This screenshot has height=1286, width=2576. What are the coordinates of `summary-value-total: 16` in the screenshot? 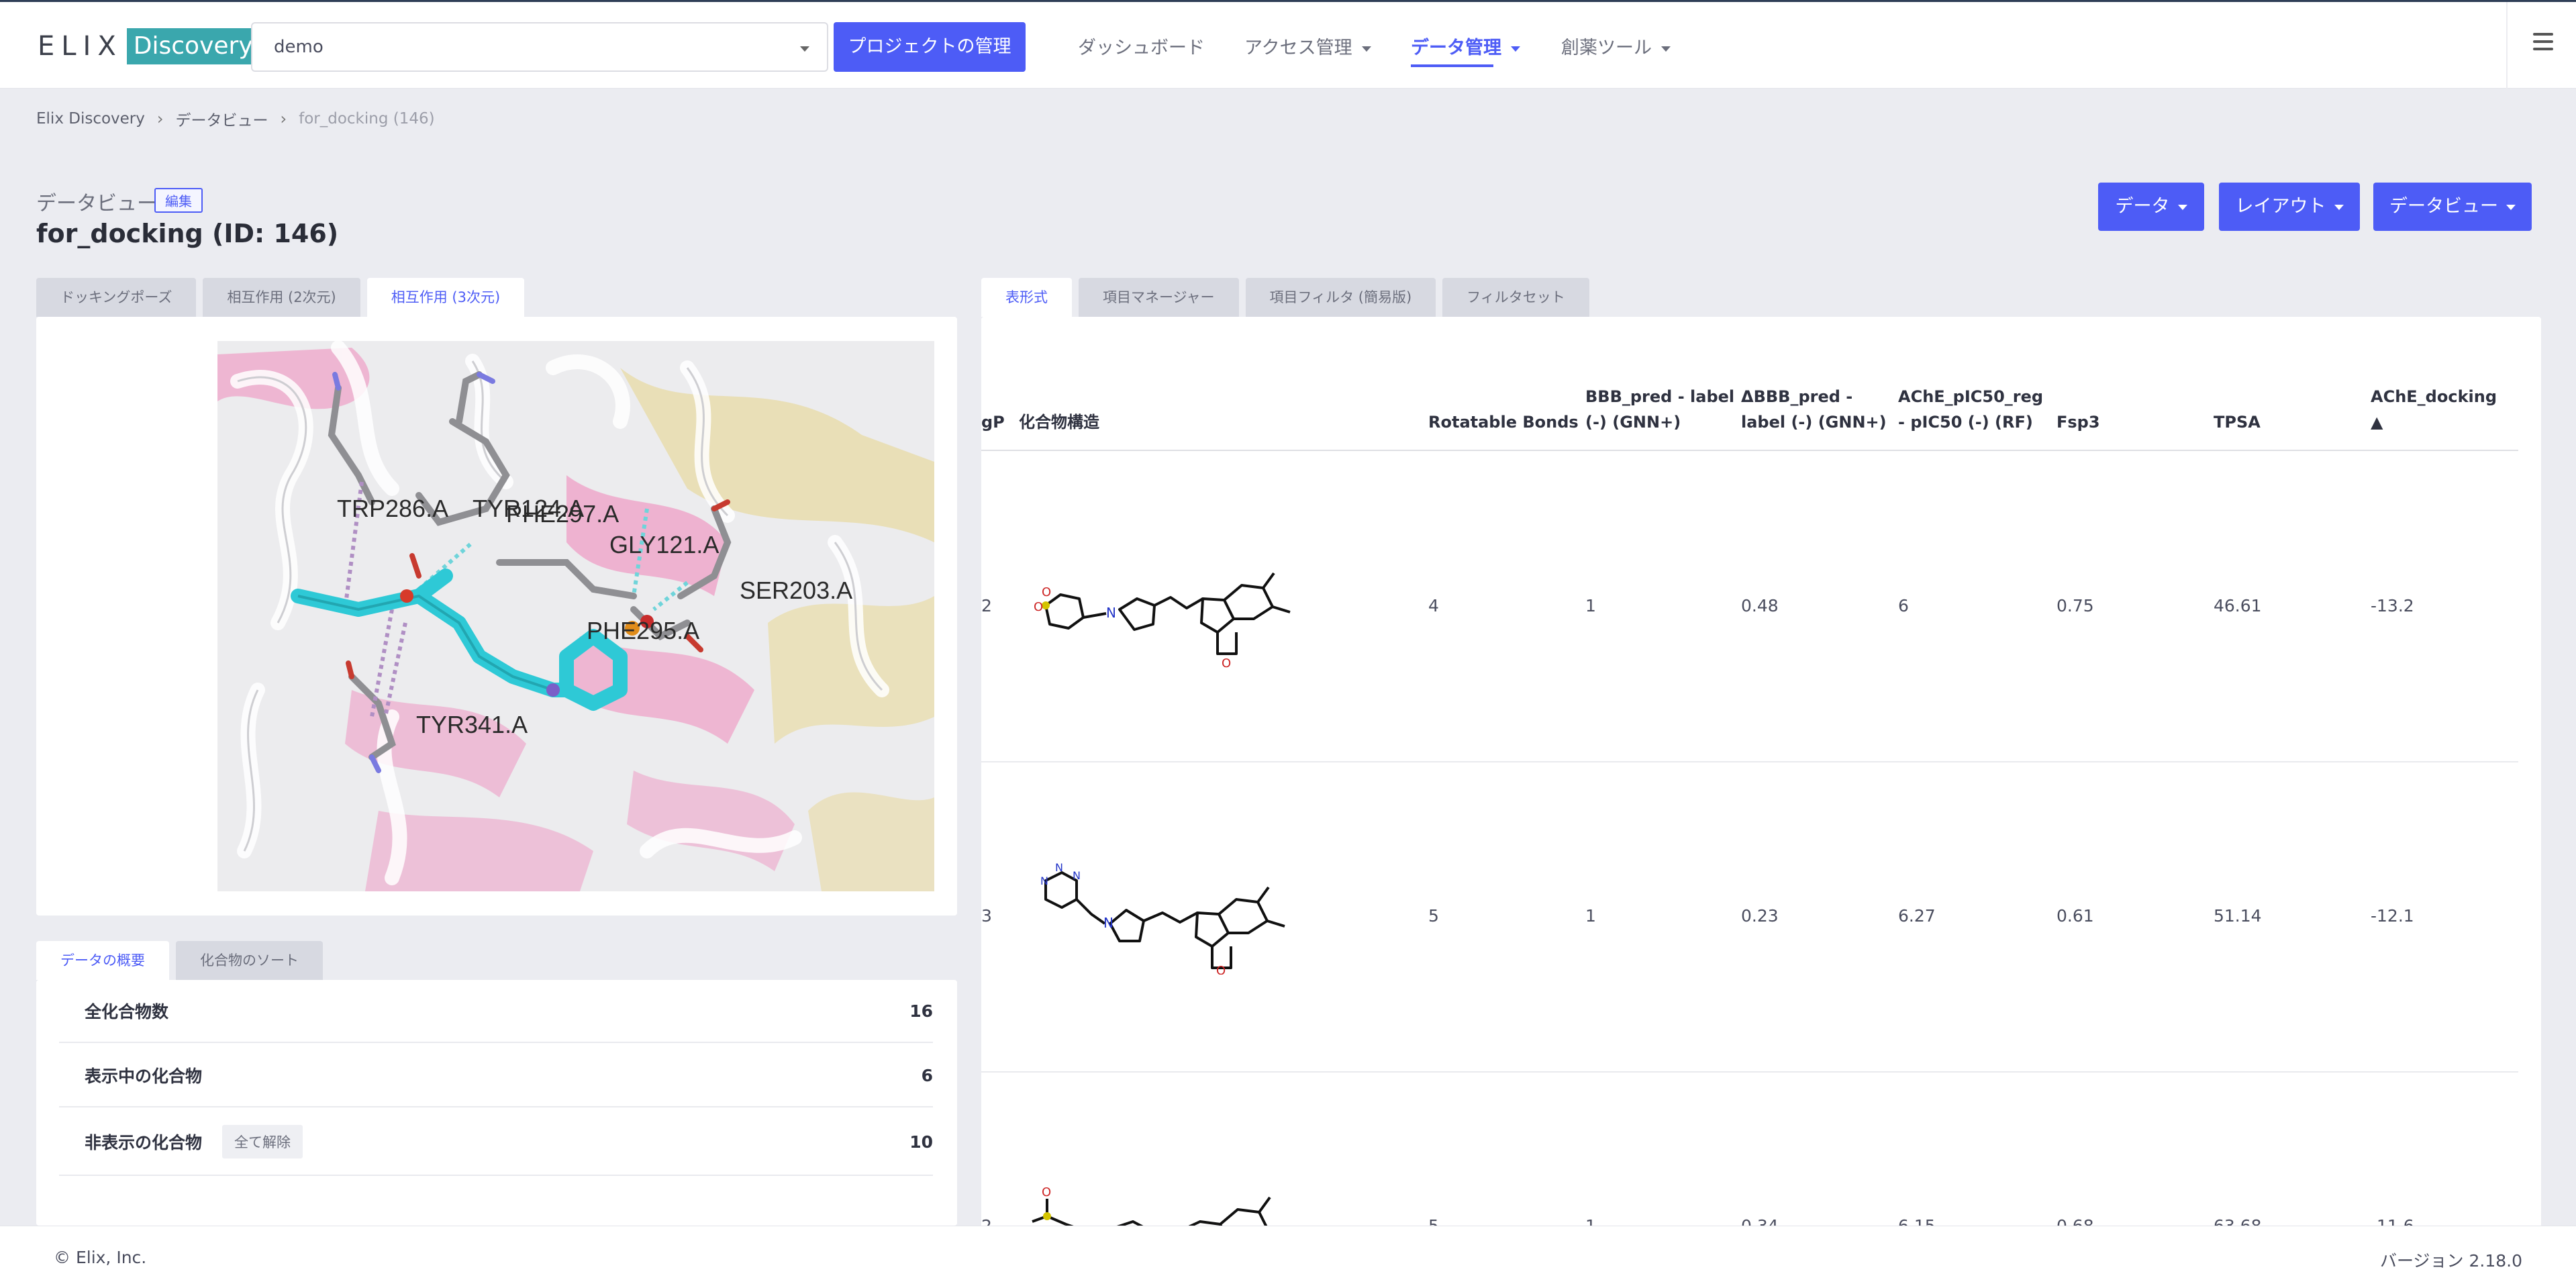 It's located at (921, 1011).